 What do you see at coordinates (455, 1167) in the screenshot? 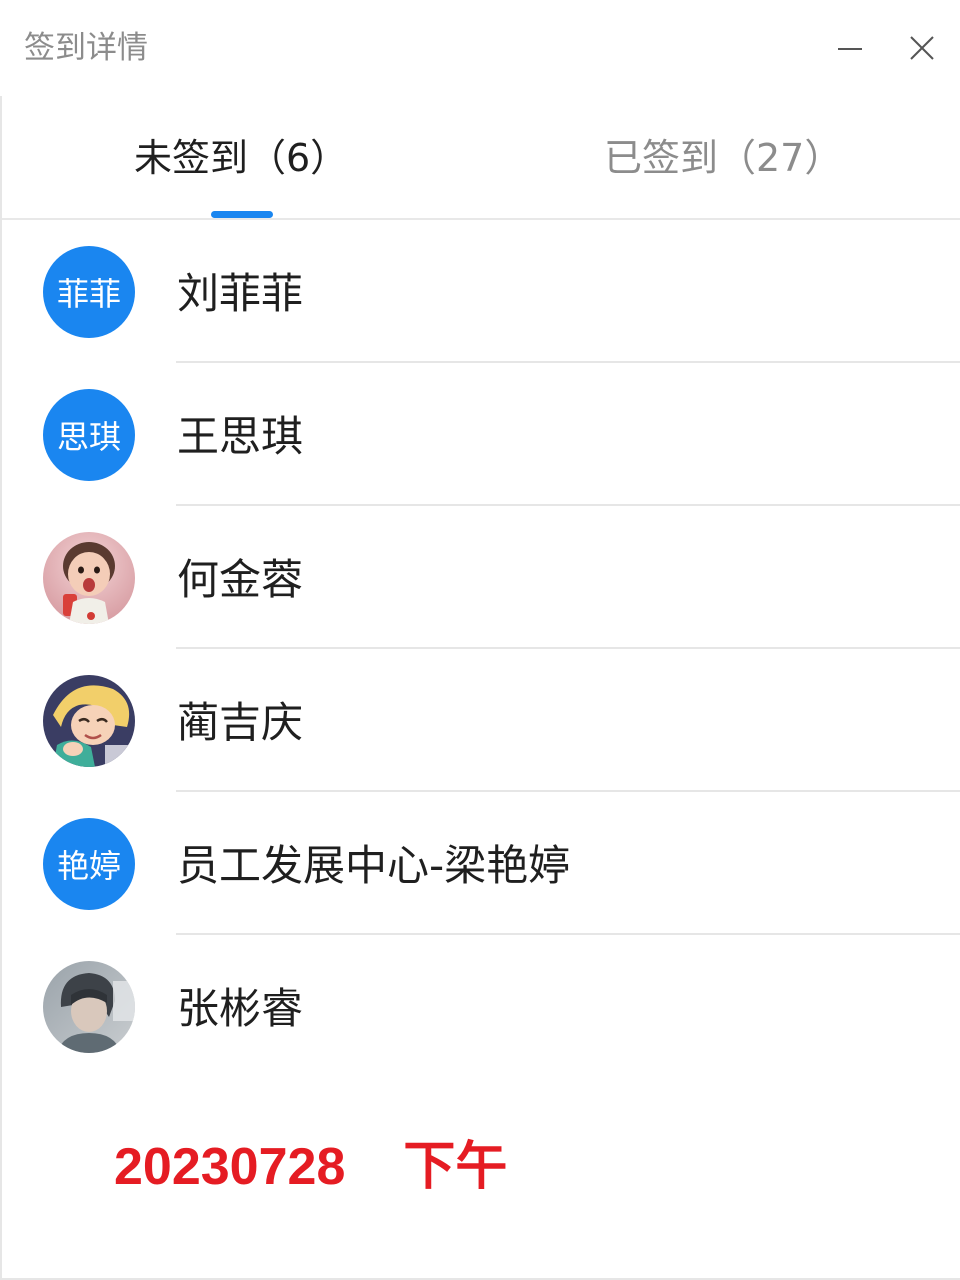
I see `annotation-period: 下午` at bounding box center [455, 1167].